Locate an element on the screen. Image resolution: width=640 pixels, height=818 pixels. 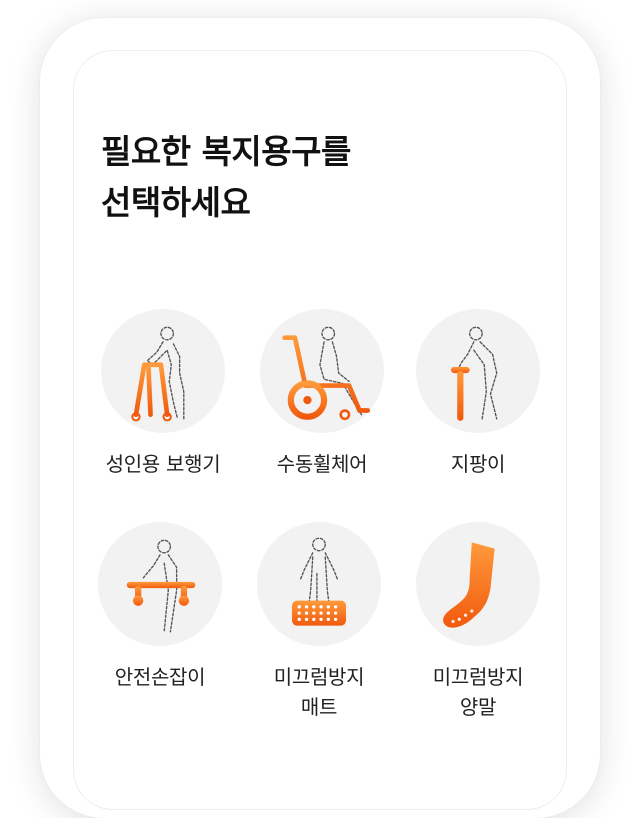
item-walker-label: 성인용 보행기 is located at coordinates (163, 464).